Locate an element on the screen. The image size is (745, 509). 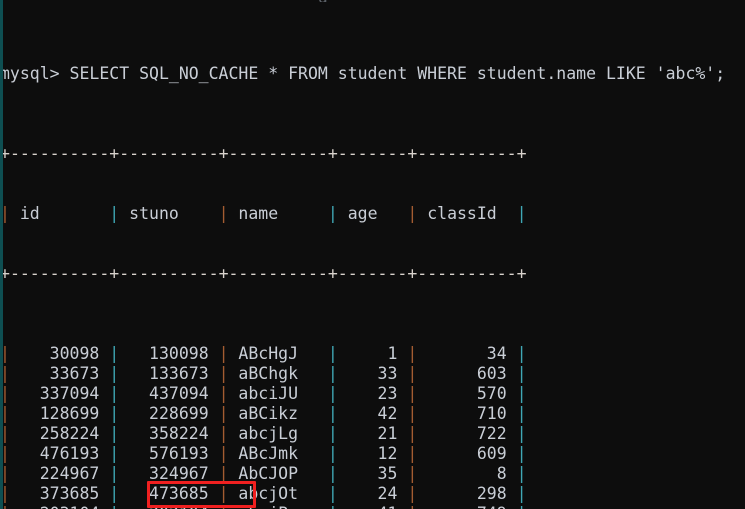
cell-stuno: 473685 is located at coordinates (169, 493).